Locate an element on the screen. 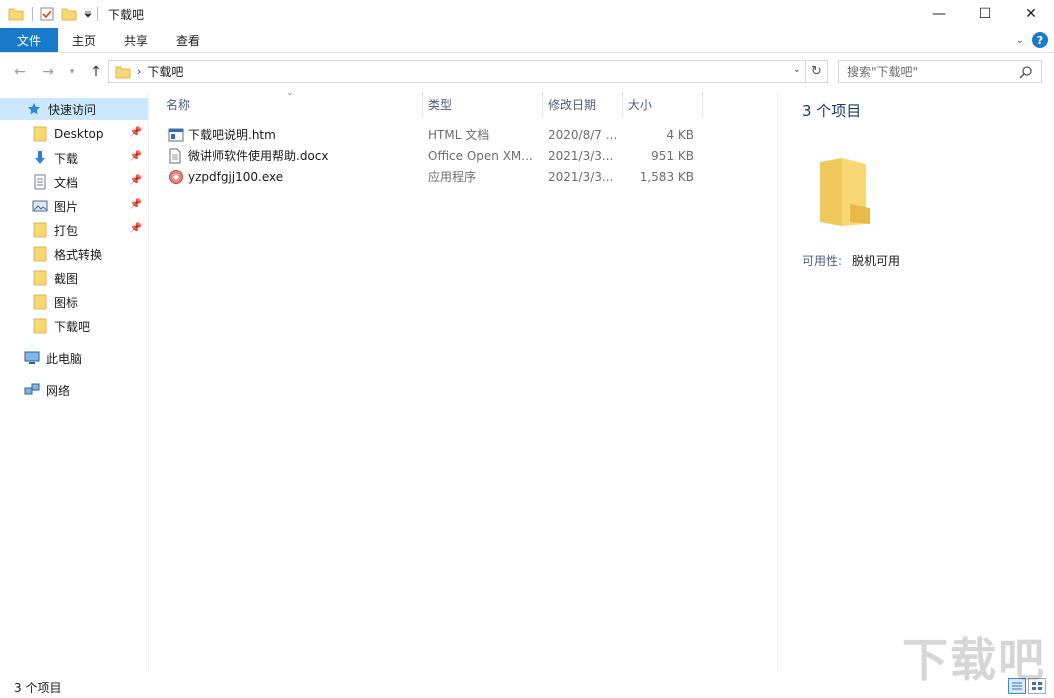  address-bar: › 下载吧 ⌄ is located at coordinates (457, 71).